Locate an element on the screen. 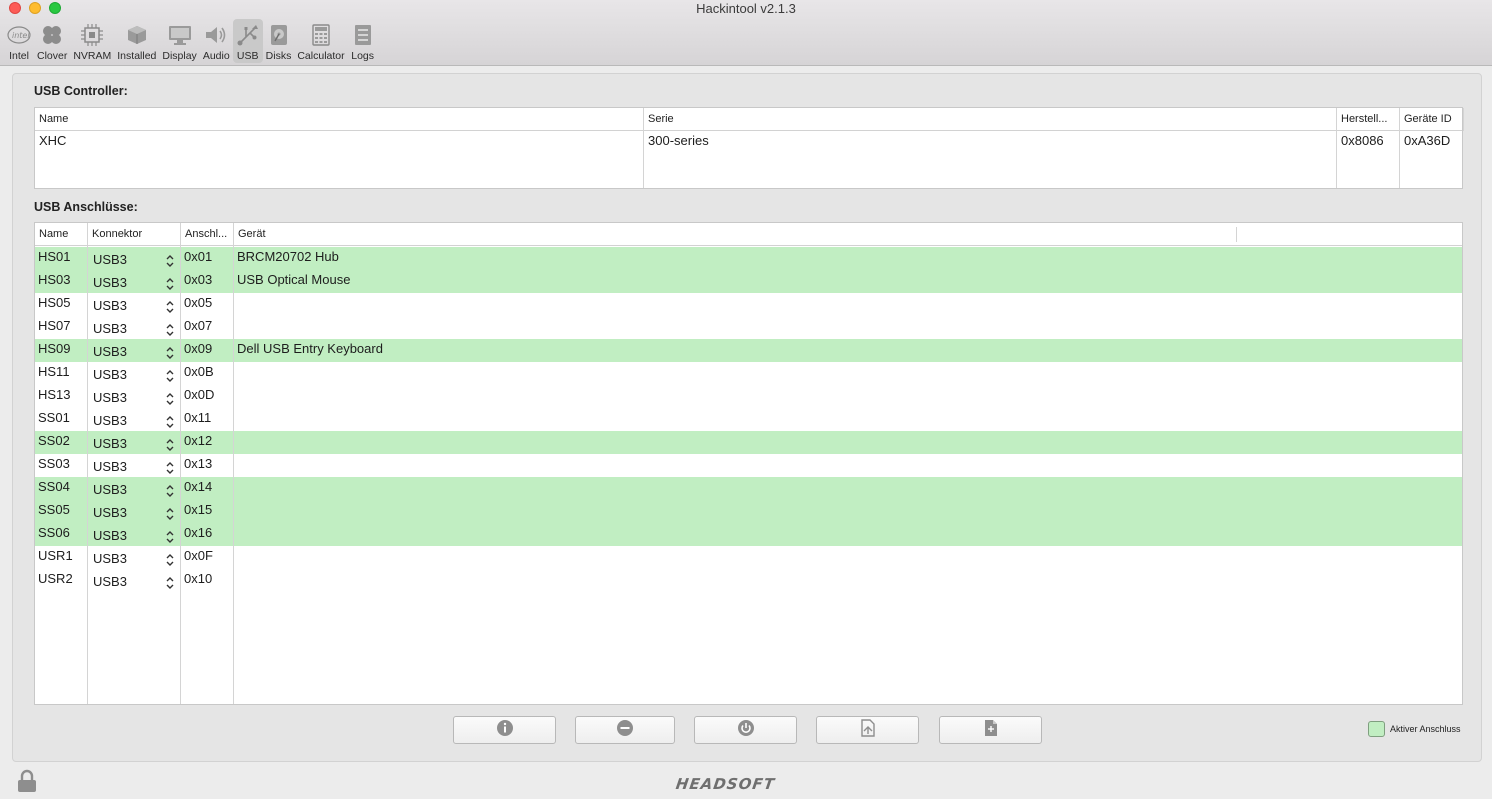  port-address: 0x01 is located at coordinates (198, 256).